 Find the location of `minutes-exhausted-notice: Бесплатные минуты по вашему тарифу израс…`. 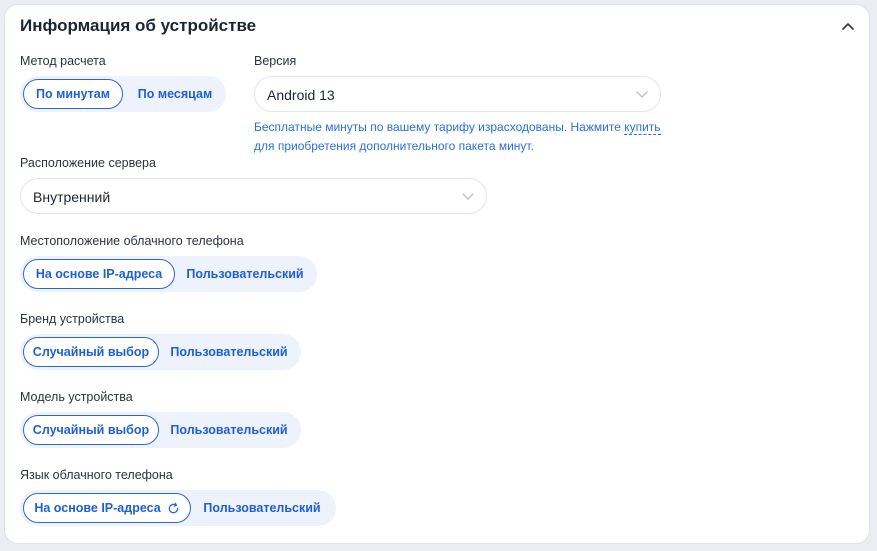

minutes-exhausted-notice: Бесплатные минуты по вашему тарифу израс… is located at coordinates (464, 137).